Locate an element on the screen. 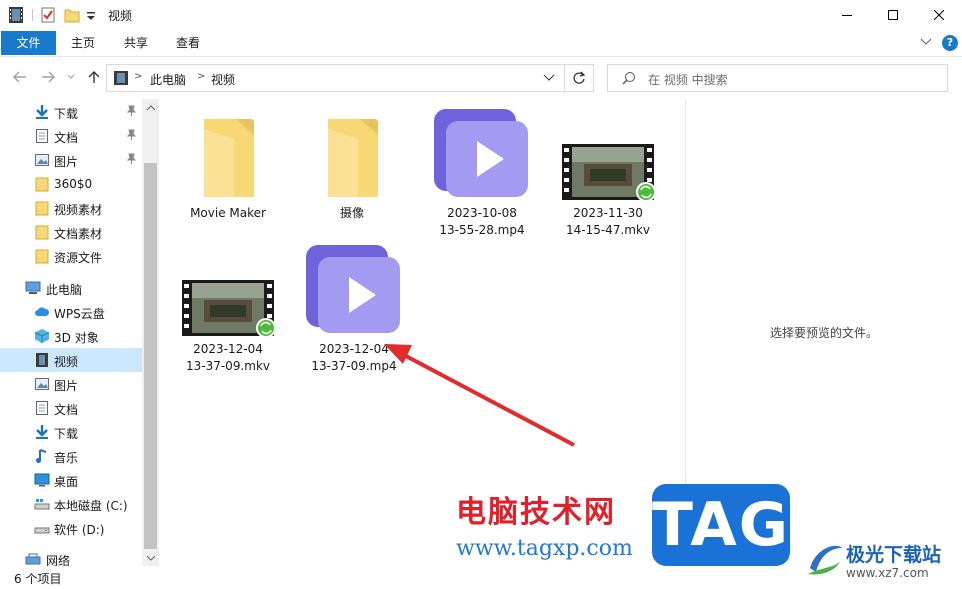  file-item-video-20231008: 2023-10-08 13-55-28.mp4 is located at coordinates (482, 172).